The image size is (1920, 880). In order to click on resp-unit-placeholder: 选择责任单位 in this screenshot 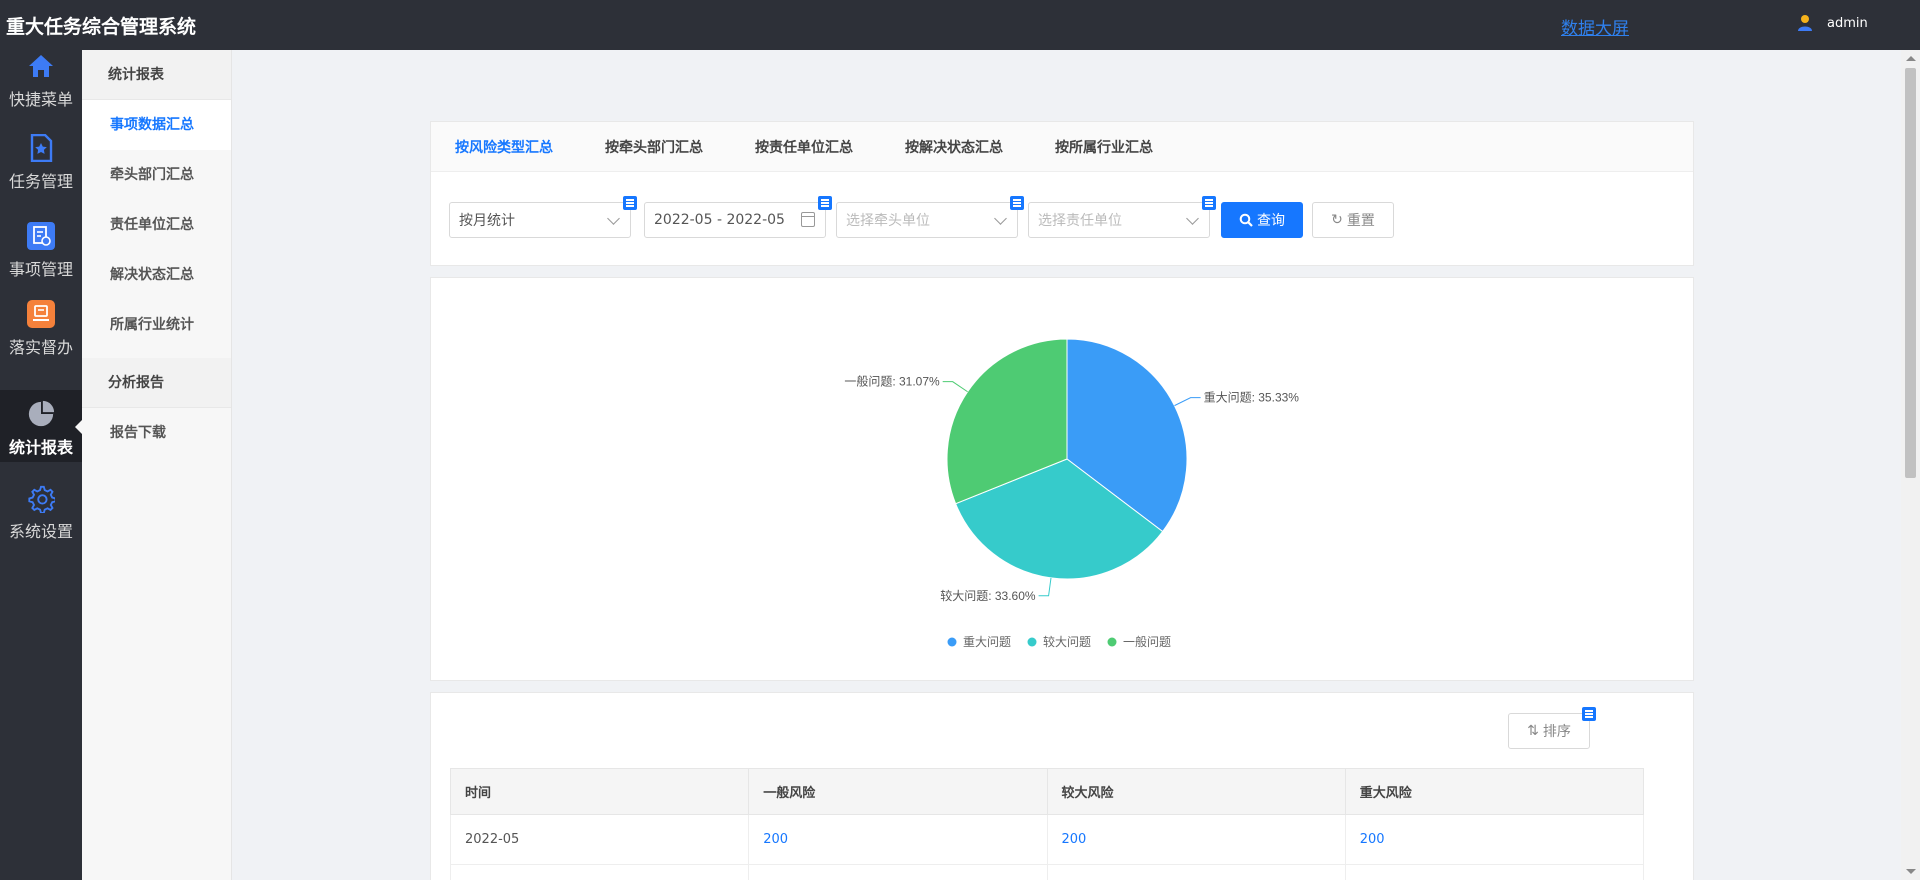, I will do `click(1080, 221)`.